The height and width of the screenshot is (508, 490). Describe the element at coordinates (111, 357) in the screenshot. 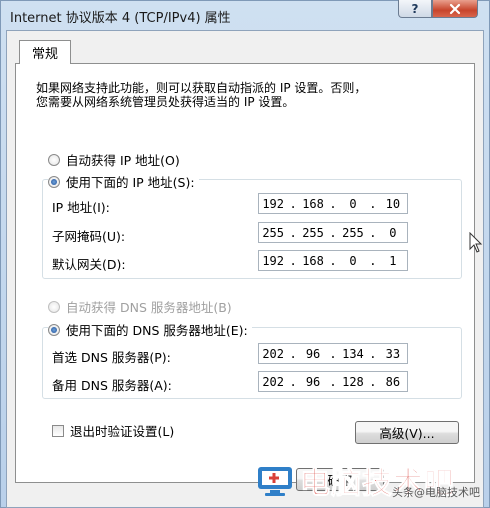

I see `preferred-dns-label: 首选 DNS 服务器(P):` at that location.